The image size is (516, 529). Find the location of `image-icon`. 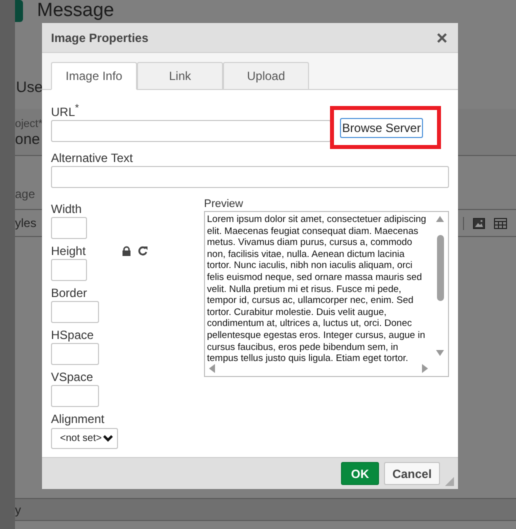

image-icon is located at coordinates (479, 223).